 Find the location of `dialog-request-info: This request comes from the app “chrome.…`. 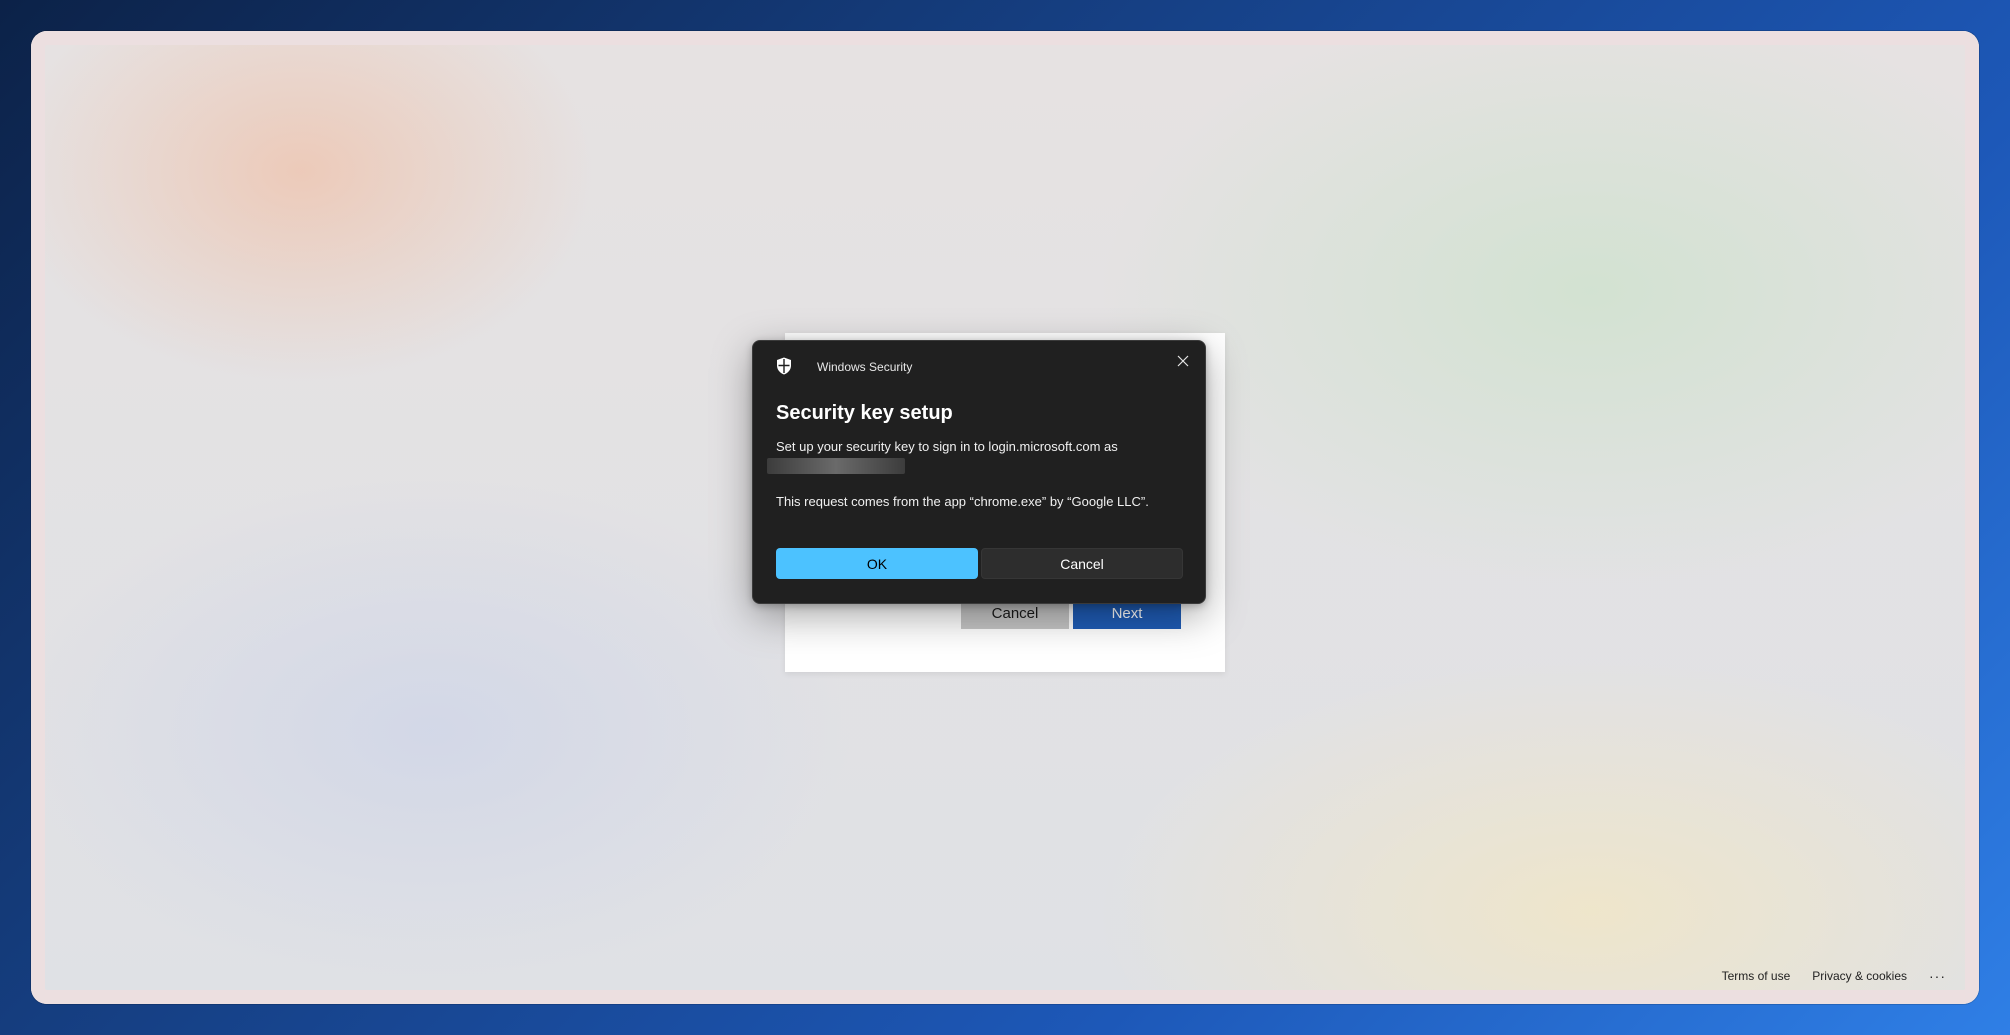

dialog-request-info: This request comes from the app “chrome.… is located at coordinates (962, 501).